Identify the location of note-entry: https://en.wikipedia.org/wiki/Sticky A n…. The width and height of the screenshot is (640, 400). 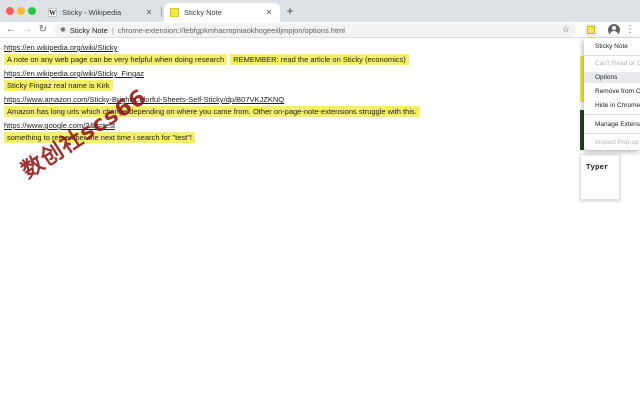
(289, 54).